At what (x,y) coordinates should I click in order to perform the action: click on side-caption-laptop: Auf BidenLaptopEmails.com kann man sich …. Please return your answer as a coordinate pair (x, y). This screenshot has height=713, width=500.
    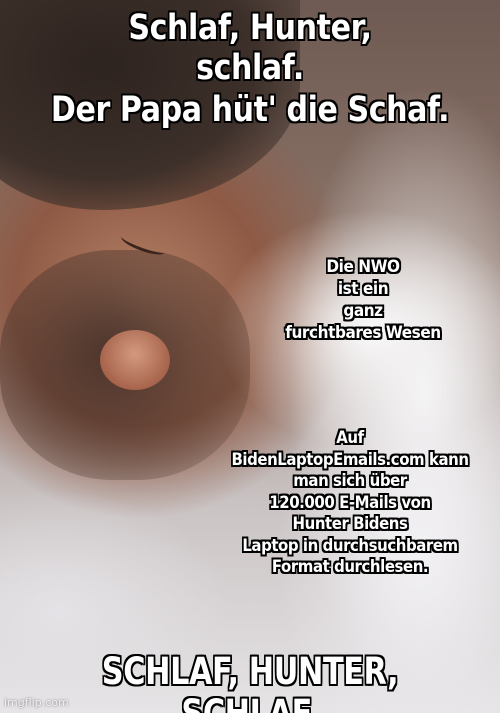
    Looking at the image, I should click on (350, 502).